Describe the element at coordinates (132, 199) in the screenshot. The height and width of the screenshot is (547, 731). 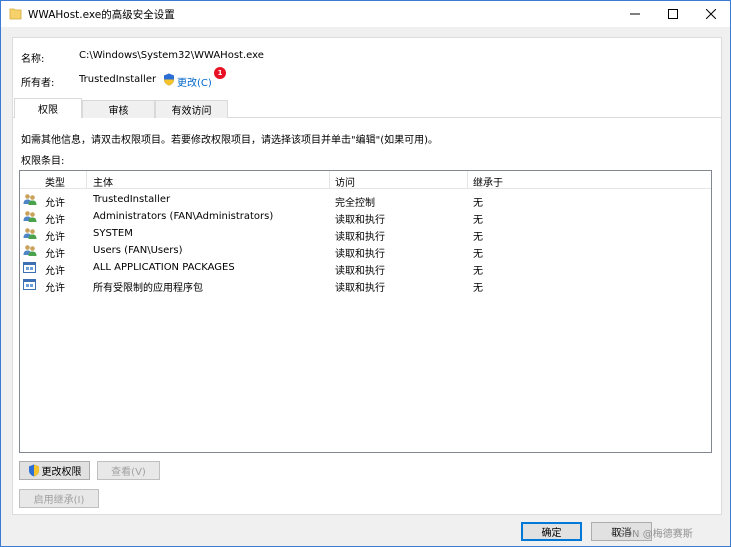
I see `entry-principal: TrustedInstaller` at that location.